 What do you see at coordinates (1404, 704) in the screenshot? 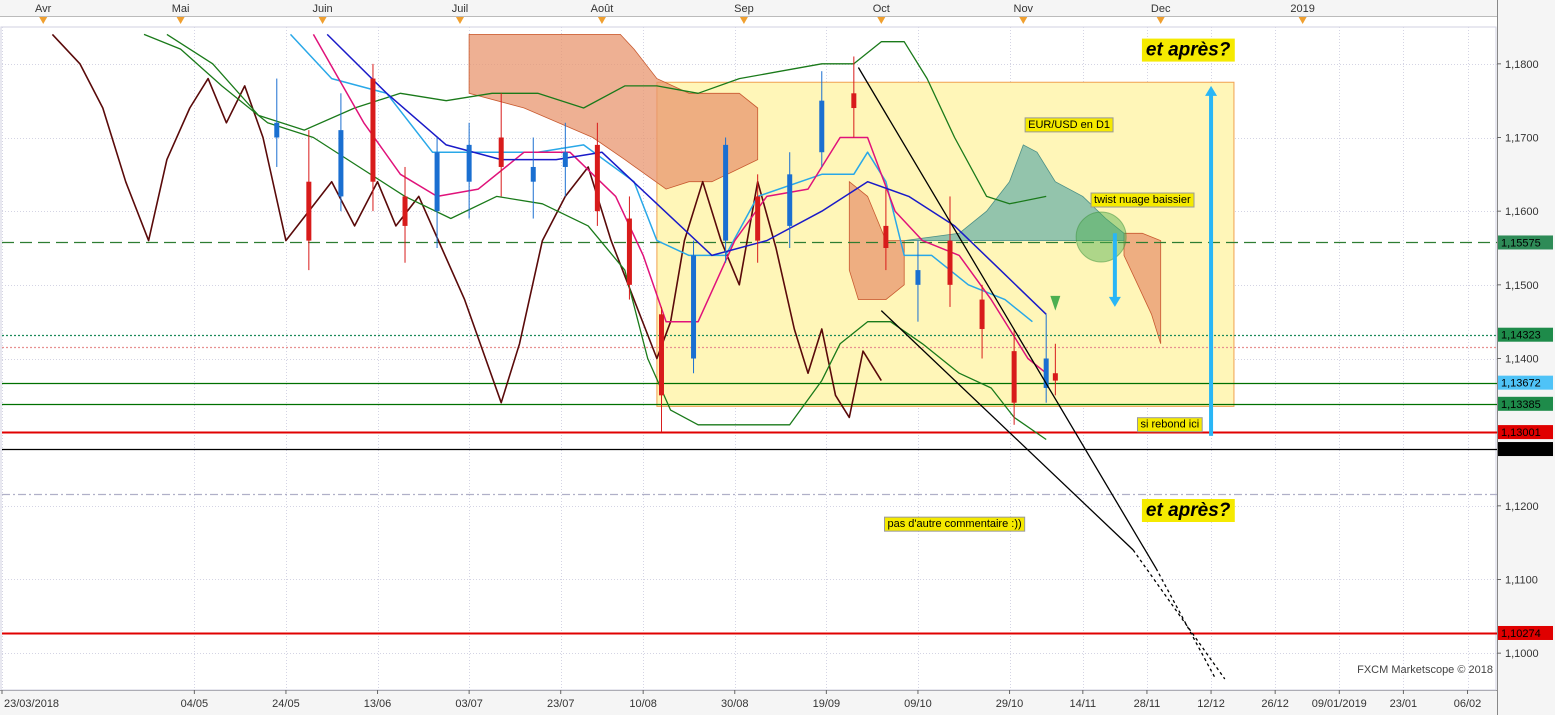
I see `bottom-tick-label: 23/01` at bounding box center [1404, 704].